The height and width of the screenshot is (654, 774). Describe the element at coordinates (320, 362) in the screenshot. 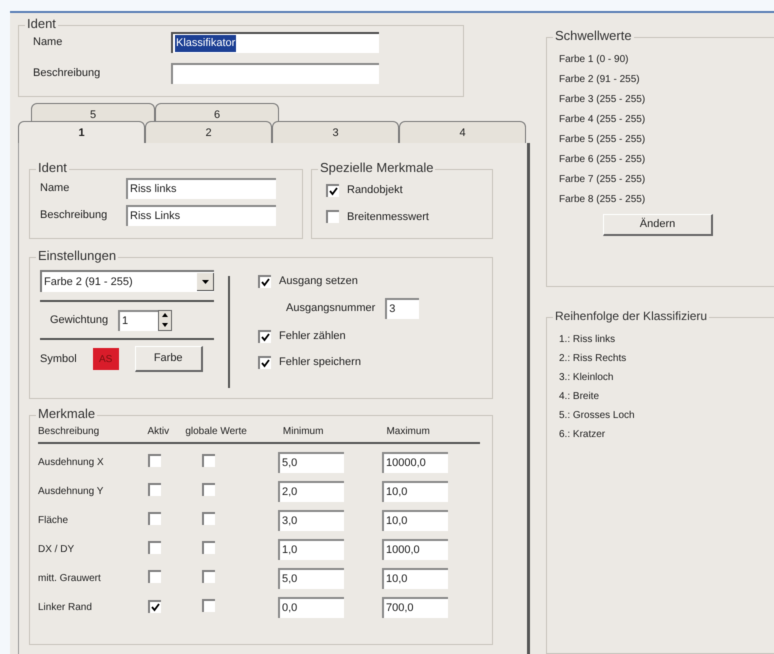

I see `field-label: Fehler speichern` at that location.